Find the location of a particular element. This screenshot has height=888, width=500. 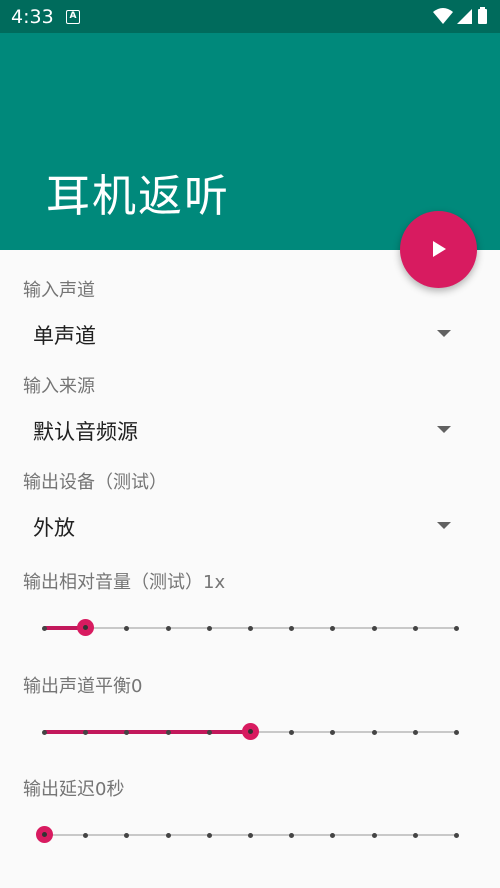

notification-a-icon: A is located at coordinates (73, 17).